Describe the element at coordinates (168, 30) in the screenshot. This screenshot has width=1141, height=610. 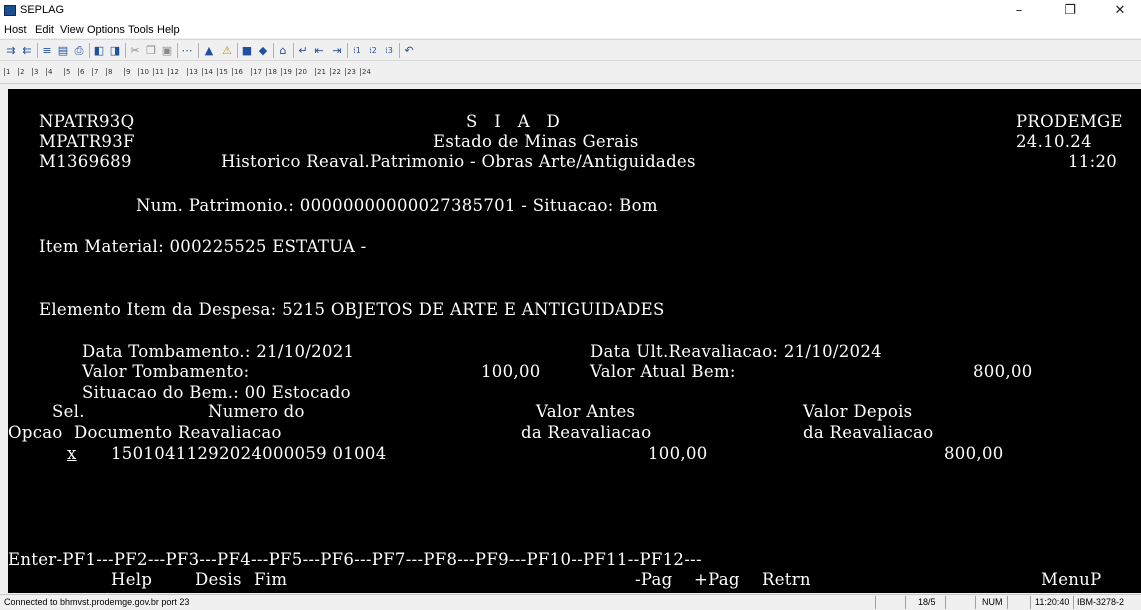
I see `menu-help: Help` at that location.